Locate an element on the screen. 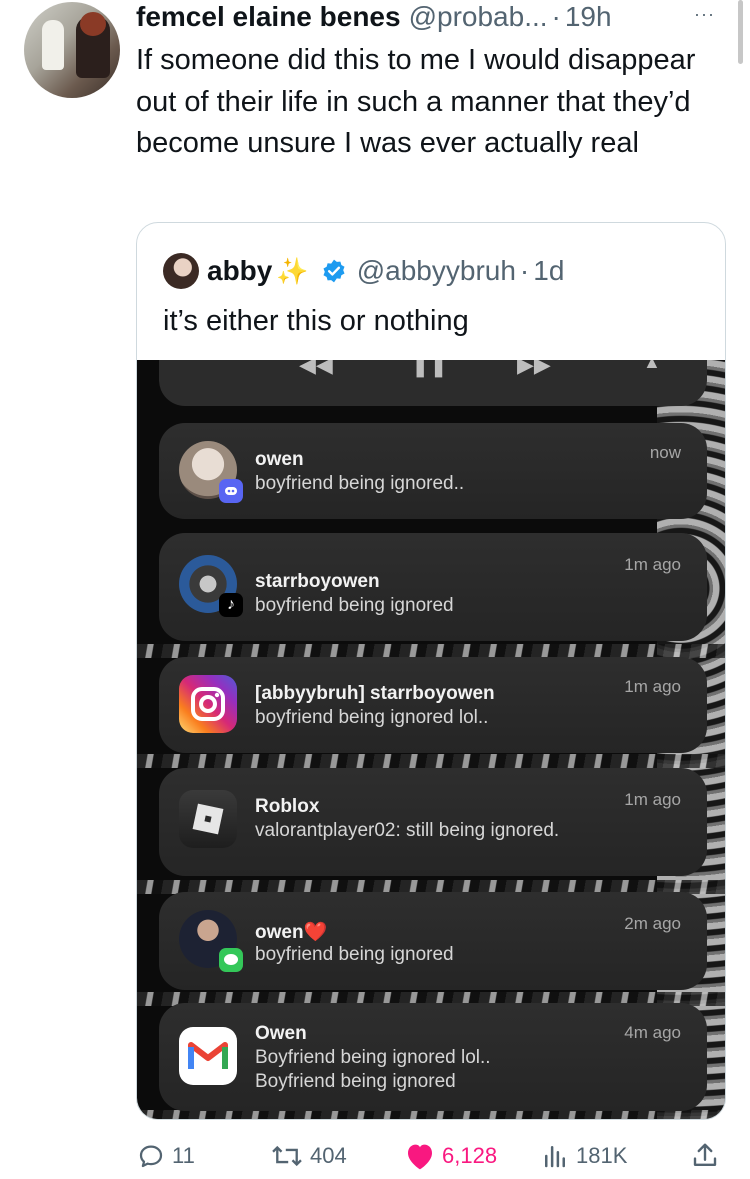  tiktok-icon: ♪ is located at coordinates (231, 605).